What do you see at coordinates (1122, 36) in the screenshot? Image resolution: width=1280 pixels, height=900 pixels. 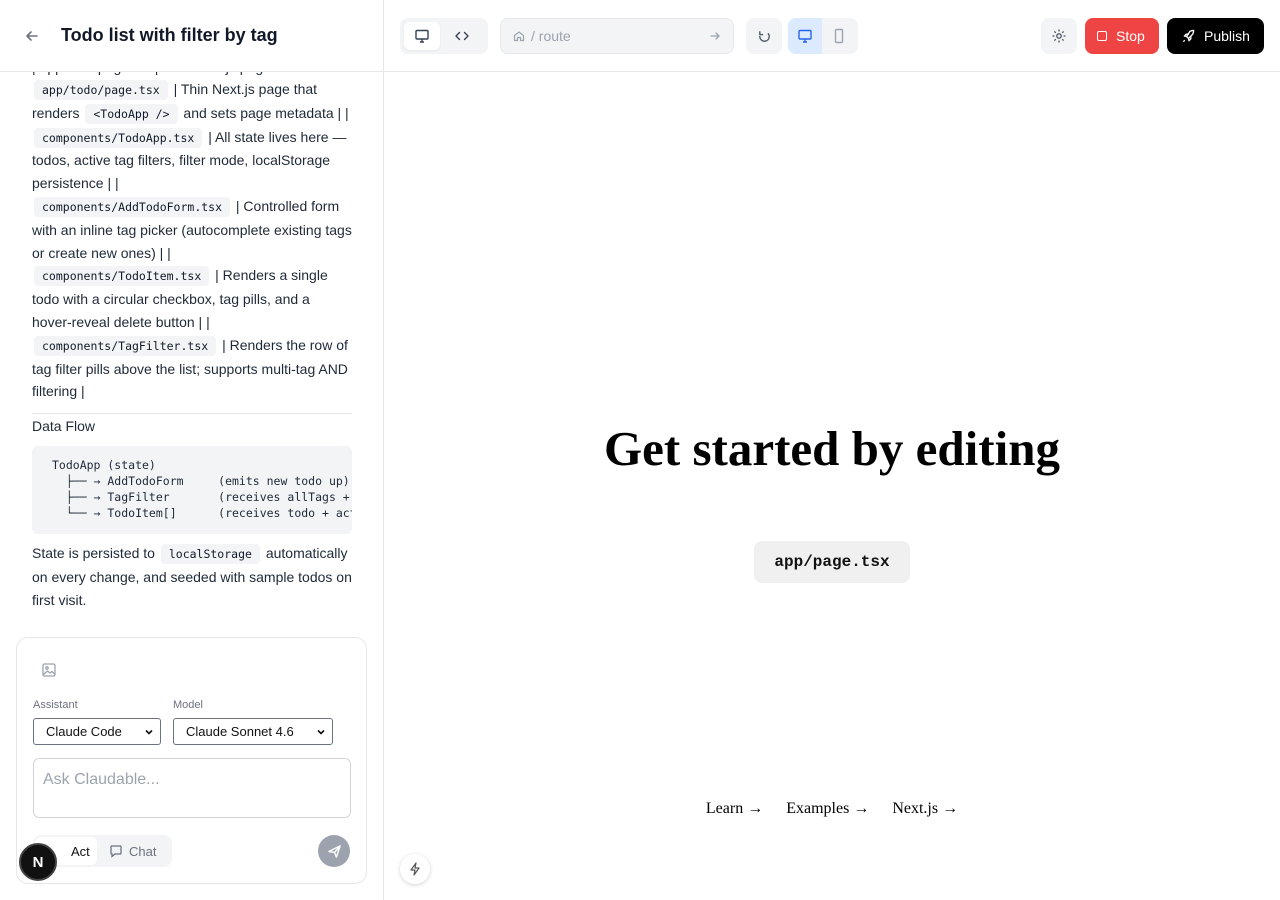 I see `stop-button: Stop` at bounding box center [1122, 36].